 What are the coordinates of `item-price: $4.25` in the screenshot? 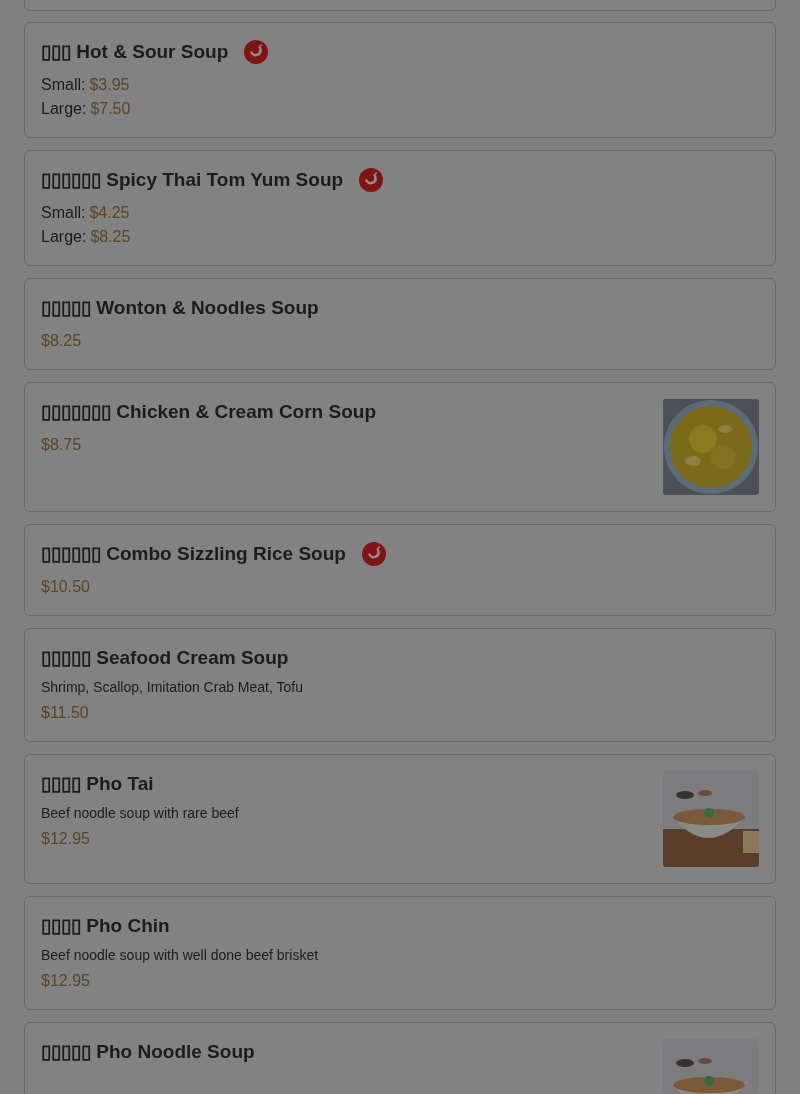 It's located at (109, 213).